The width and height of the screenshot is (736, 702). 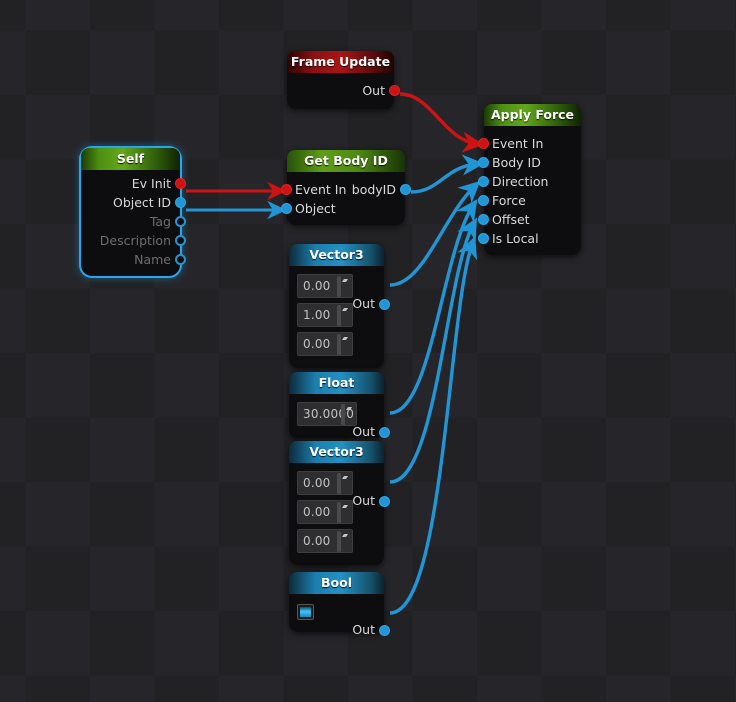 I want to click on socket-in-body-id, so click(x=483, y=162).